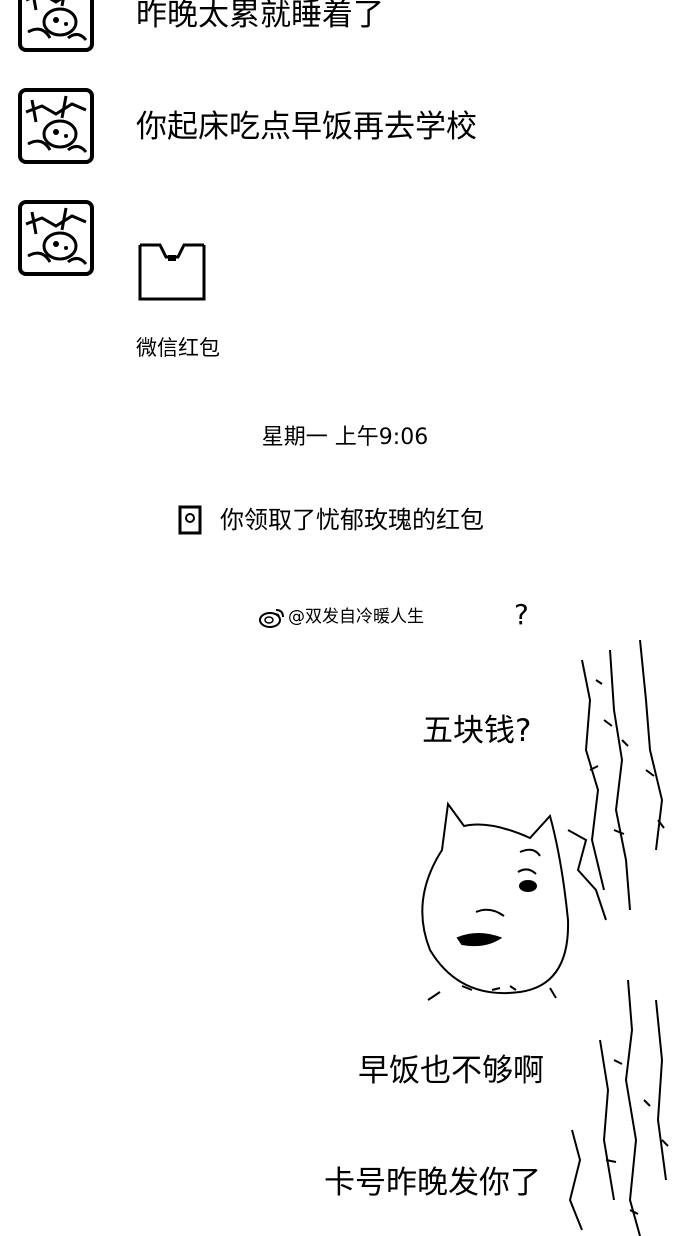 The image size is (690, 1236). Describe the element at coordinates (356, 617) in the screenshot. I see `watermark-text: @双发自冷暖人生` at that location.